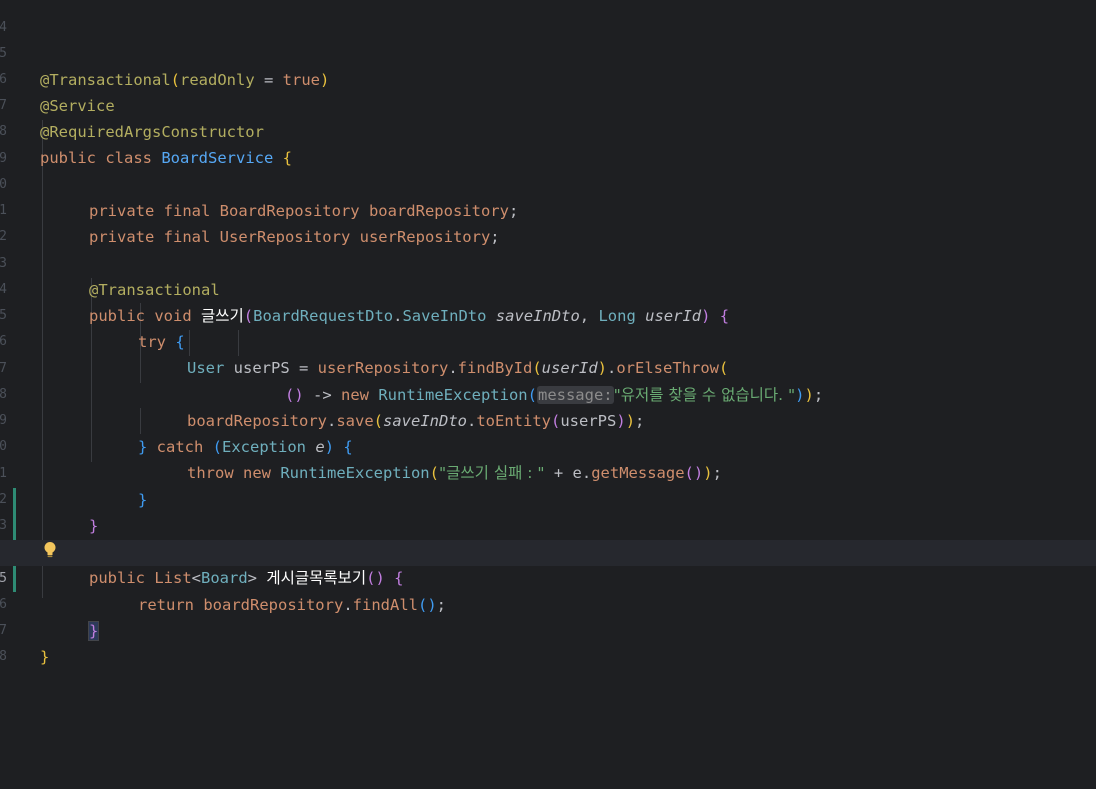 This screenshot has height=789, width=1096. I want to click on code-line: 3, so click(548, 510).